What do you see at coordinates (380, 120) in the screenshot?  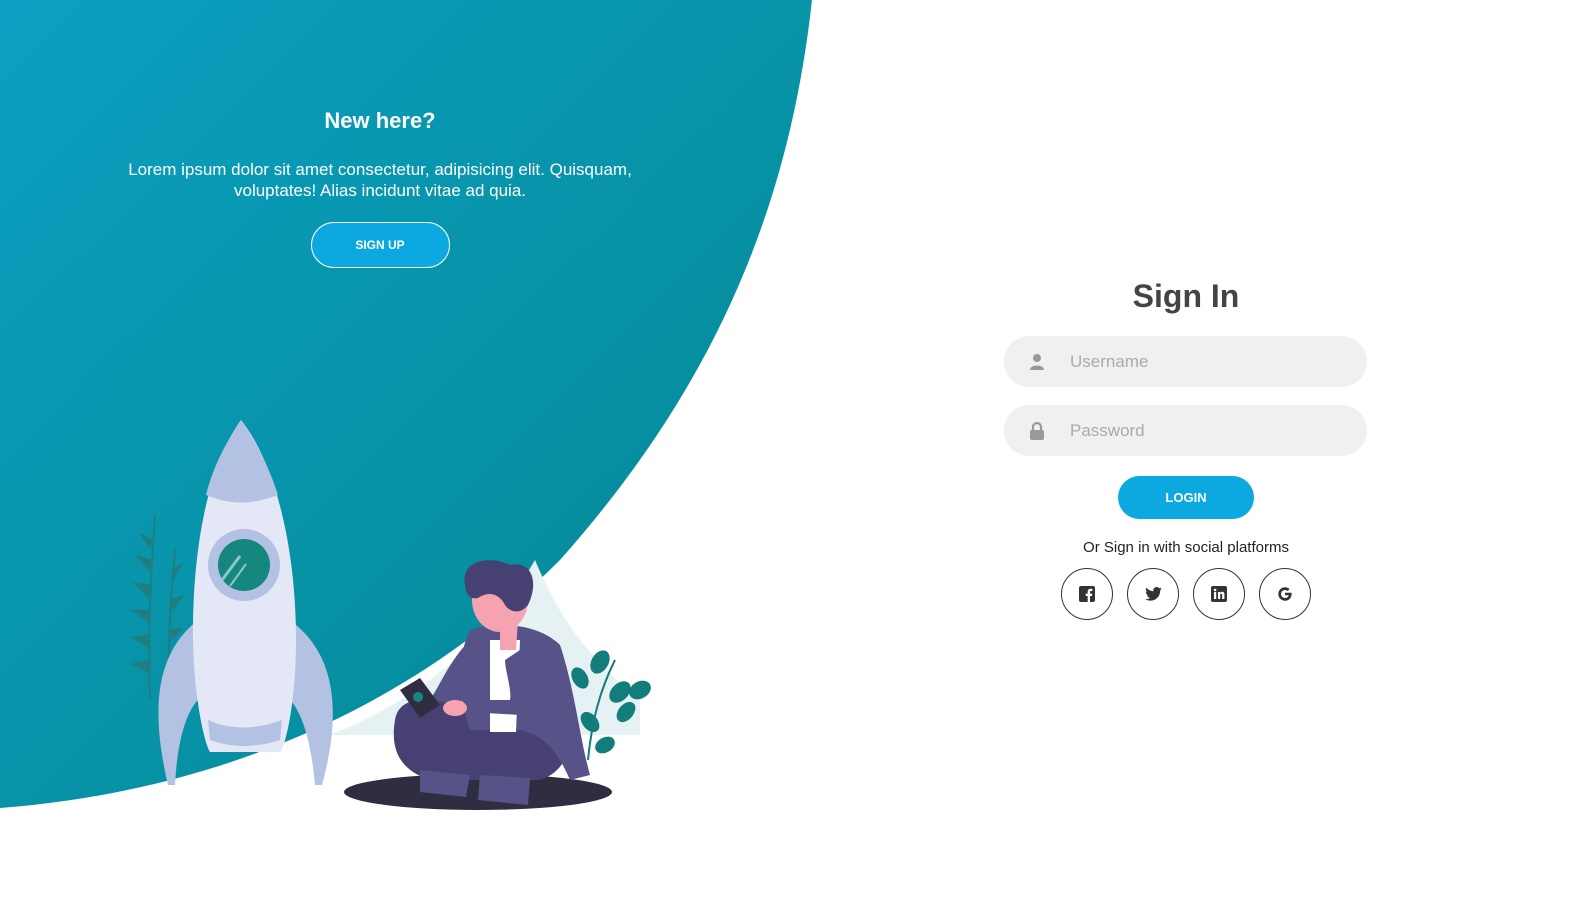 I see `panel-title: New here?` at bounding box center [380, 120].